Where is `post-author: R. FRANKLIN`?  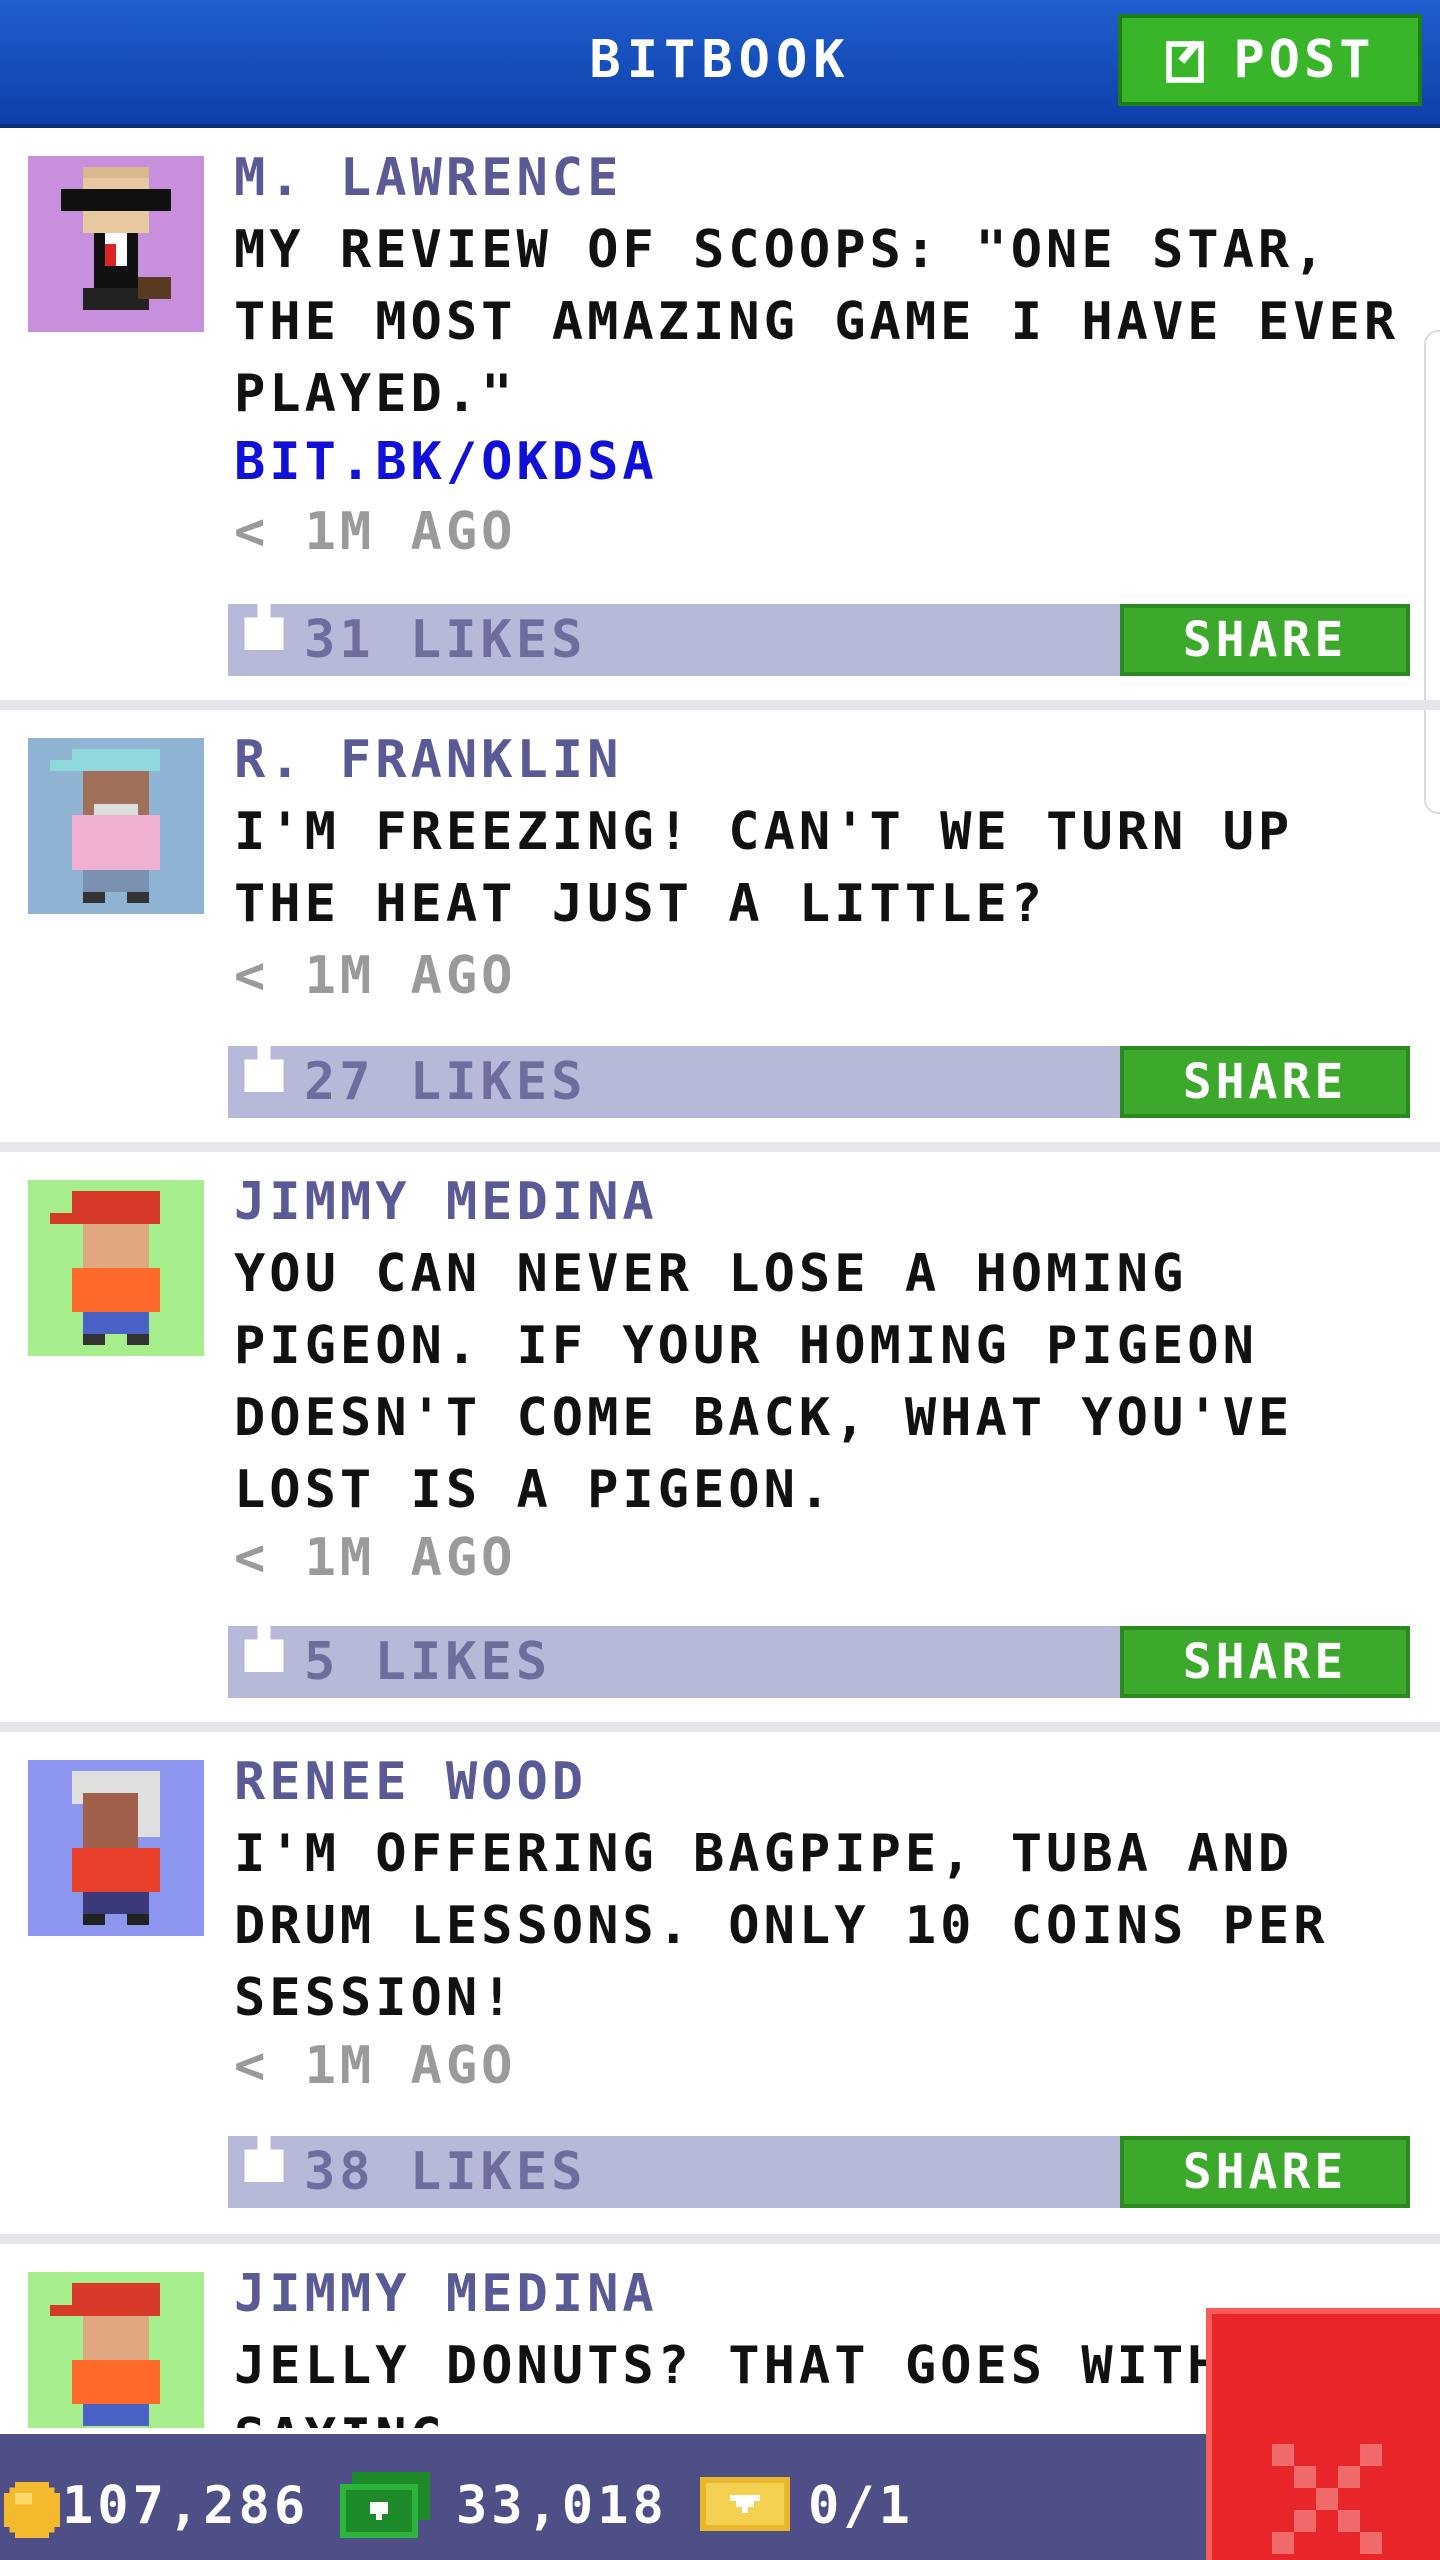
post-author: R. FRANKLIN is located at coordinates (428, 760).